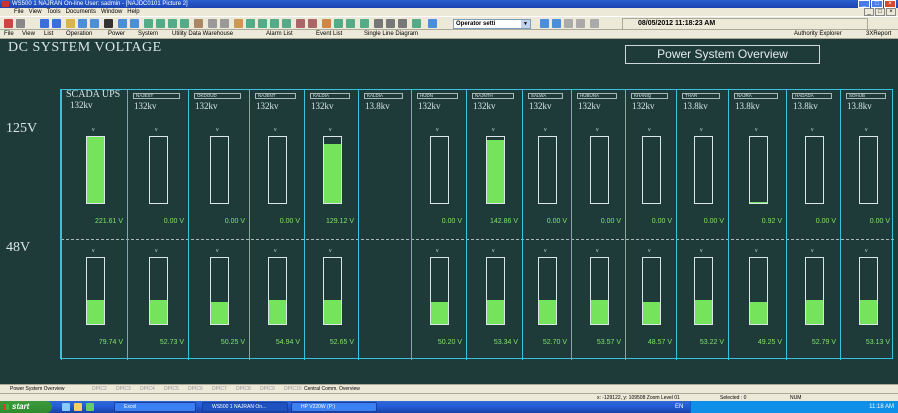 The height and width of the screenshot is (413, 898). What do you see at coordinates (82, 23) in the screenshot?
I see `display-icon` at bounding box center [82, 23].